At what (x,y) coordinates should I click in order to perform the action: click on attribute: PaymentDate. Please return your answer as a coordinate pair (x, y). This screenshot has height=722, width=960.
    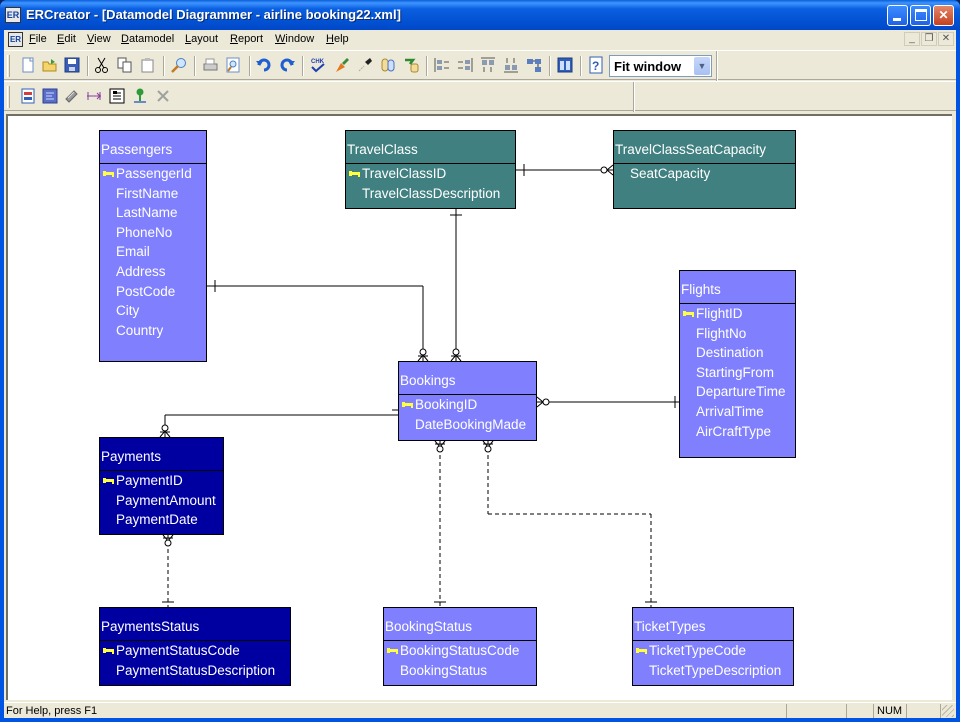
    Looking at the image, I should click on (161, 520).